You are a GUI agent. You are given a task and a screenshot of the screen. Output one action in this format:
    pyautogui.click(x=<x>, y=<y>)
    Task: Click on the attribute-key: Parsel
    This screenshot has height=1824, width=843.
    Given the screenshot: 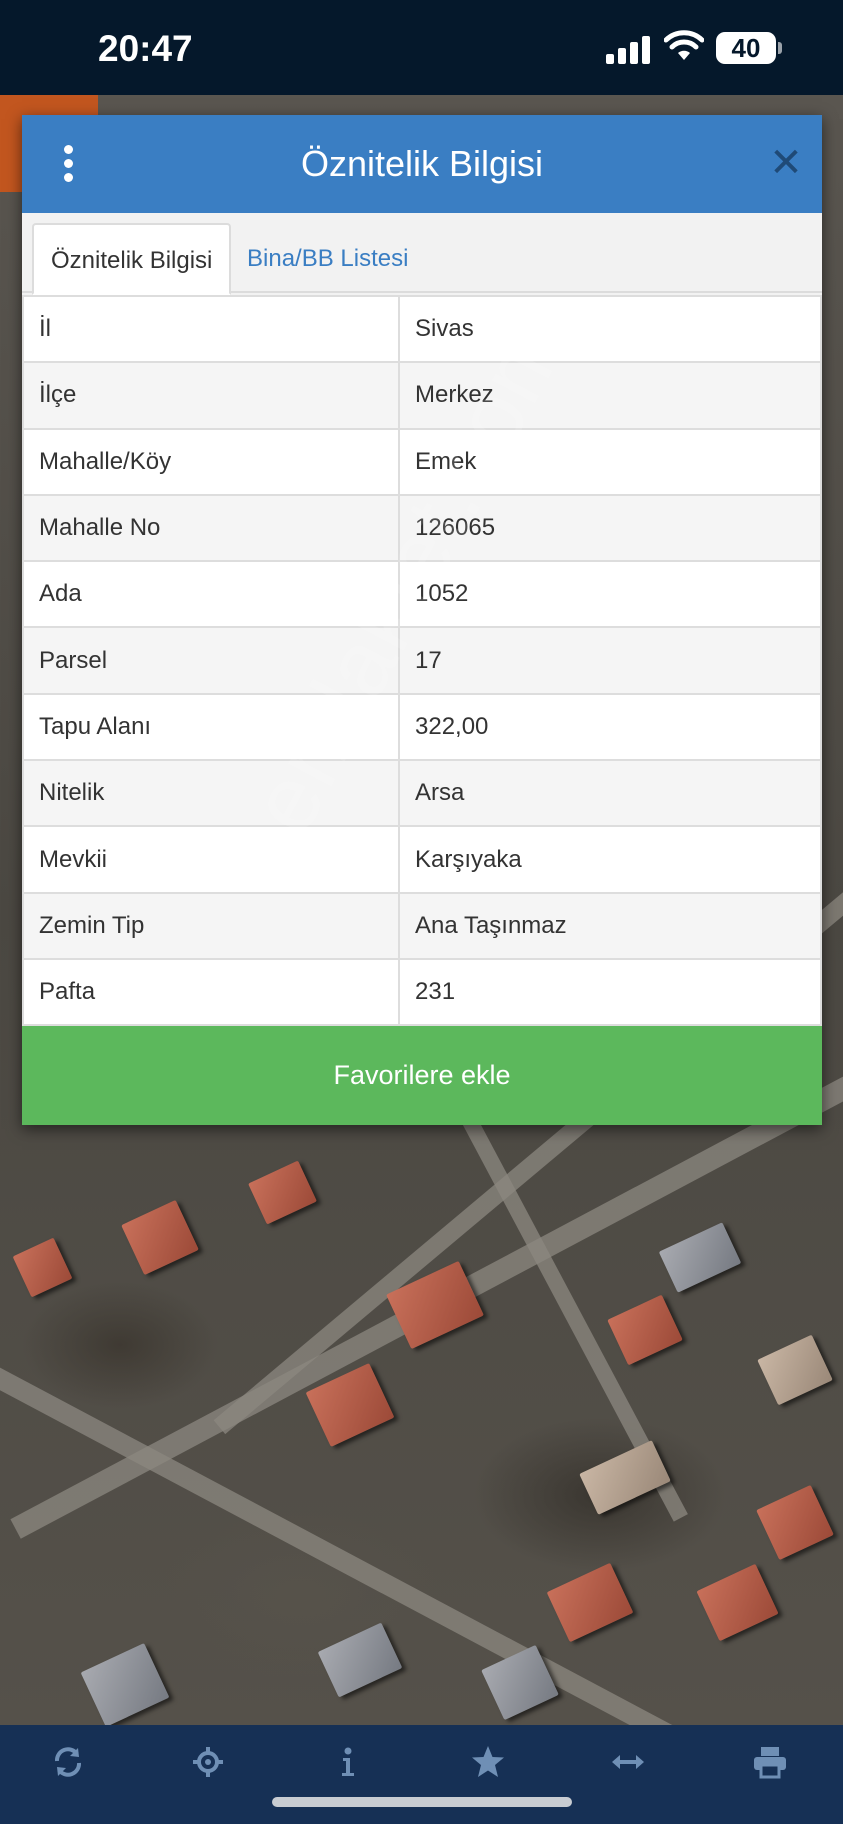 What is the action you would take?
    pyautogui.click(x=211, y=660)
    